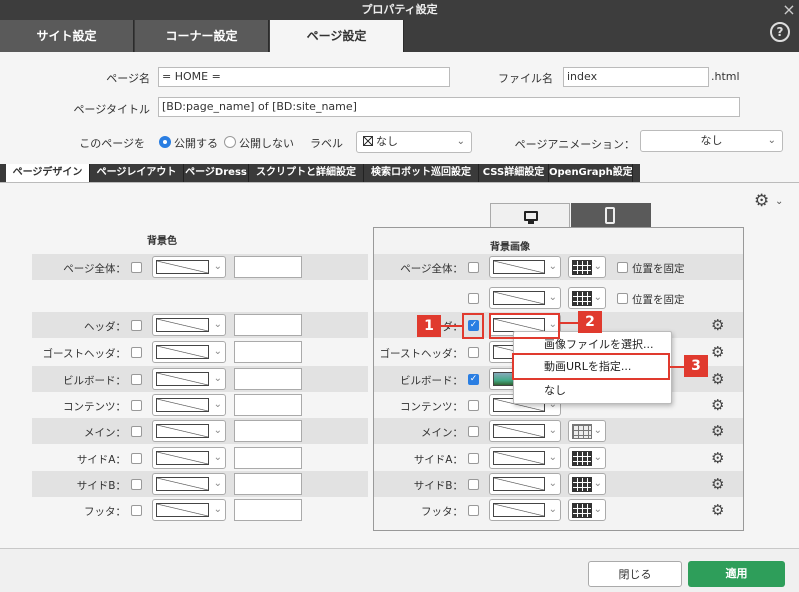 This screenshot has width=799, height=592. Describe the element at coordinates (368, 141) in the screenshot. I see `no-label-icon` at that location.